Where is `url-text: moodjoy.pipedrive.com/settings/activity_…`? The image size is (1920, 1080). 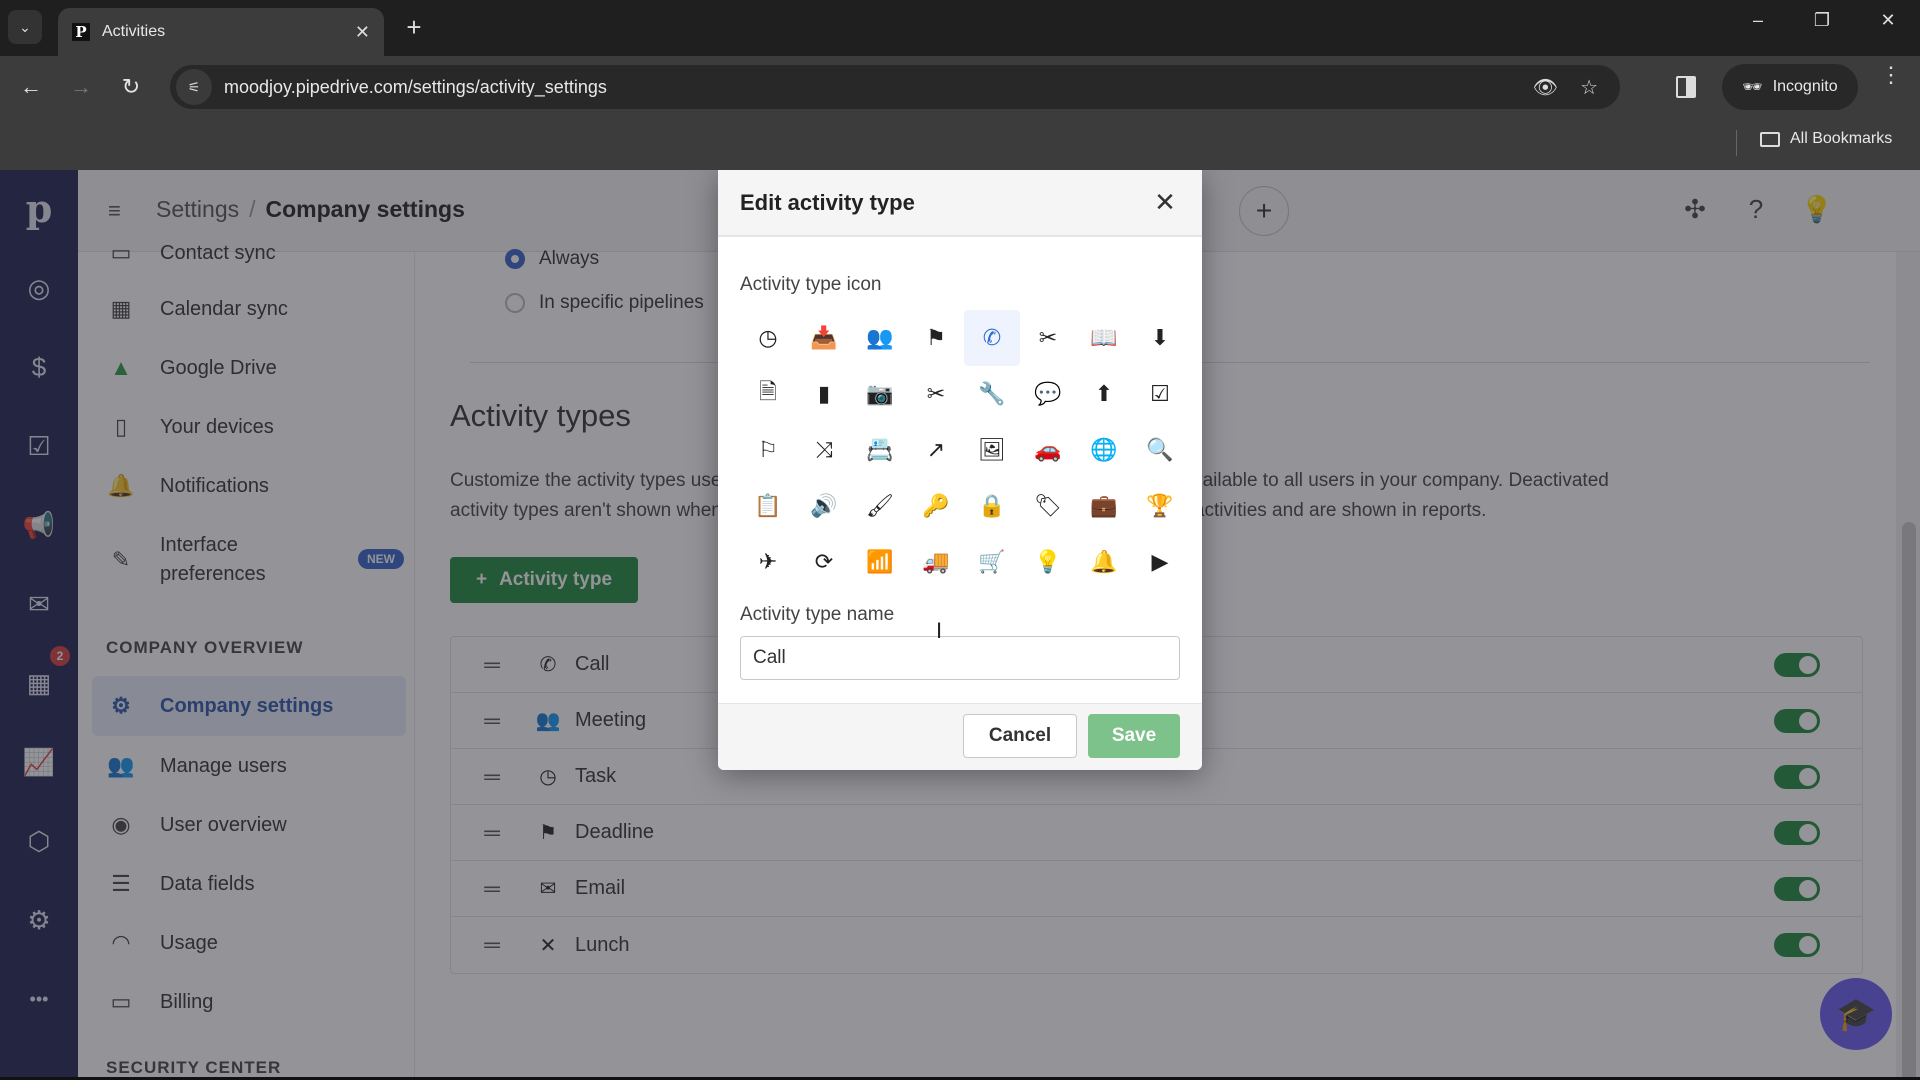
url-text: moodjoy.pipedrive.com/settings/activity_… is located at coordinates (878, 87).